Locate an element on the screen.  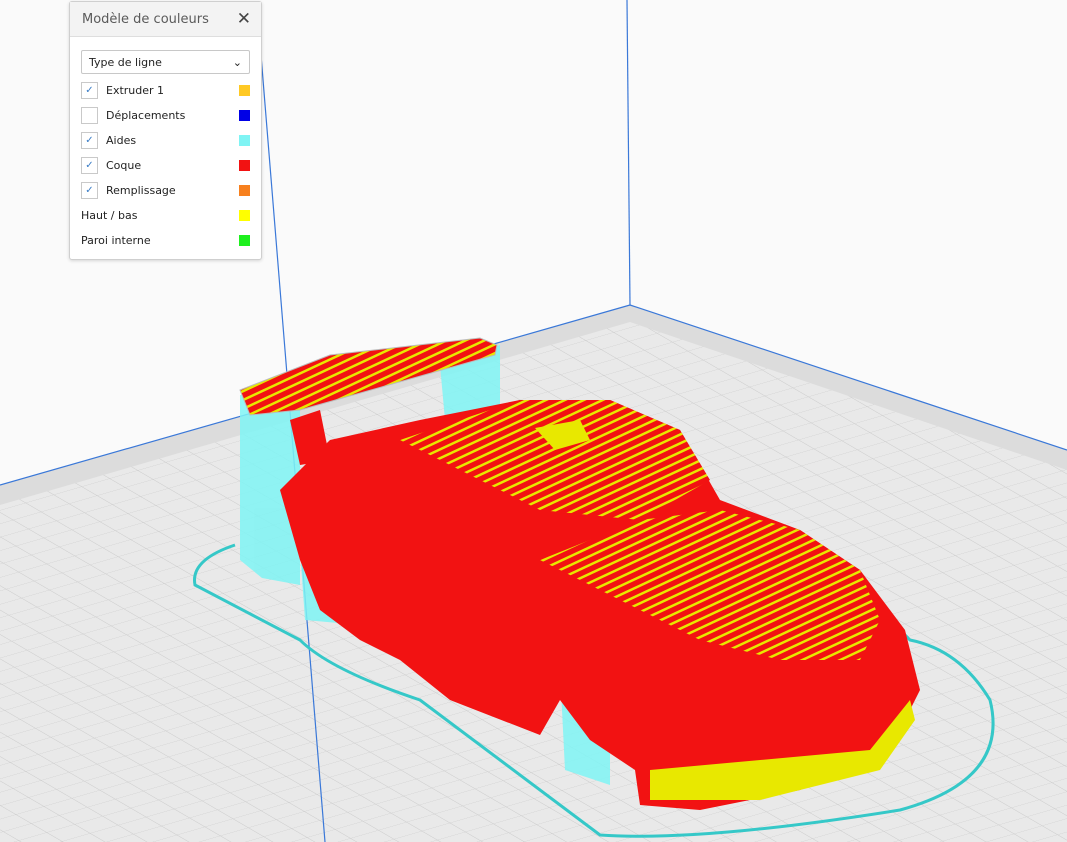
legend-item: ✓ Aides is located at coordinates (165, 140).